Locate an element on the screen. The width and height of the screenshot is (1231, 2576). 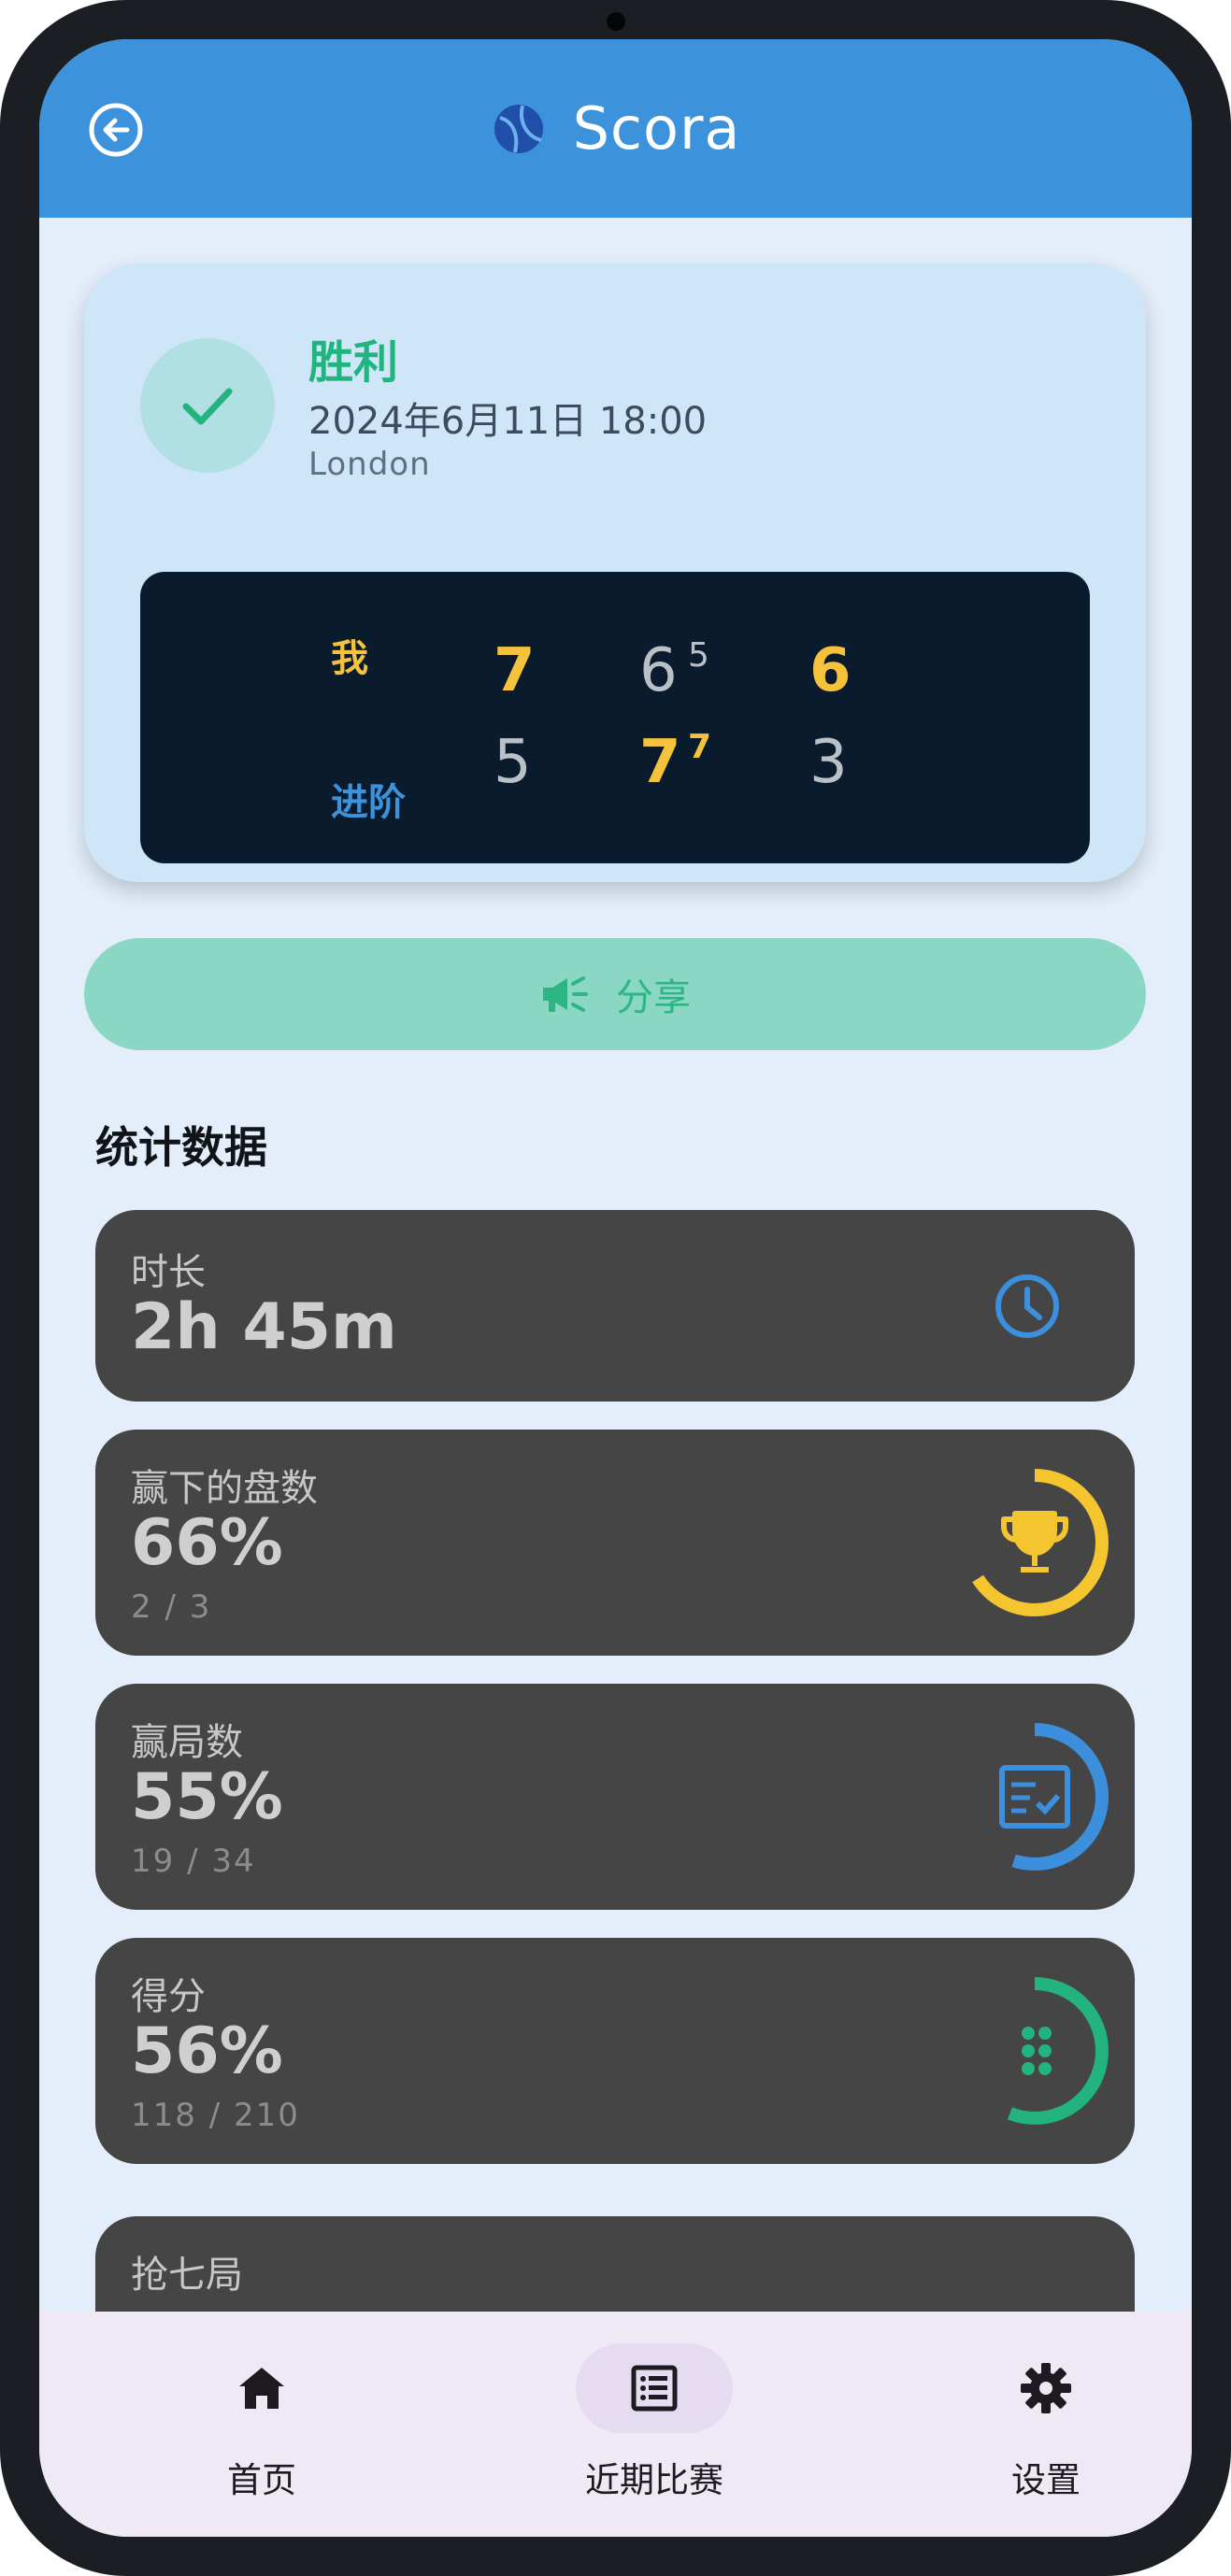
front-camera is located at coordinates (616, 21).